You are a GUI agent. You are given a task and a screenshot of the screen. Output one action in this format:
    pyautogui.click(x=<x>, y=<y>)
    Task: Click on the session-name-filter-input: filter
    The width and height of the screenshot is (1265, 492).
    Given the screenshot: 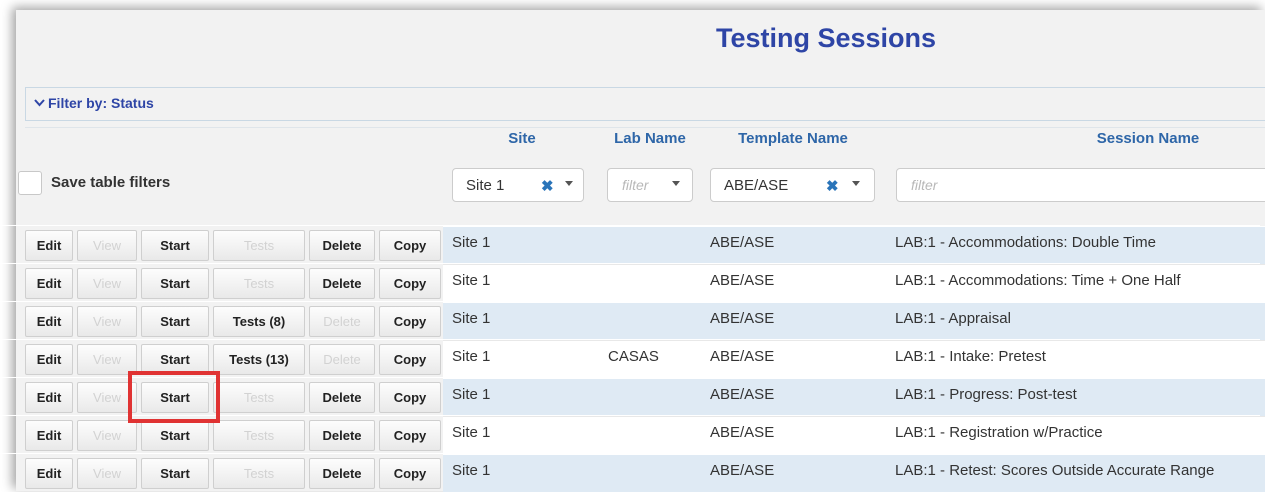 What is the action you would take?
    pyautogui.click(x=1080, y=185)
    